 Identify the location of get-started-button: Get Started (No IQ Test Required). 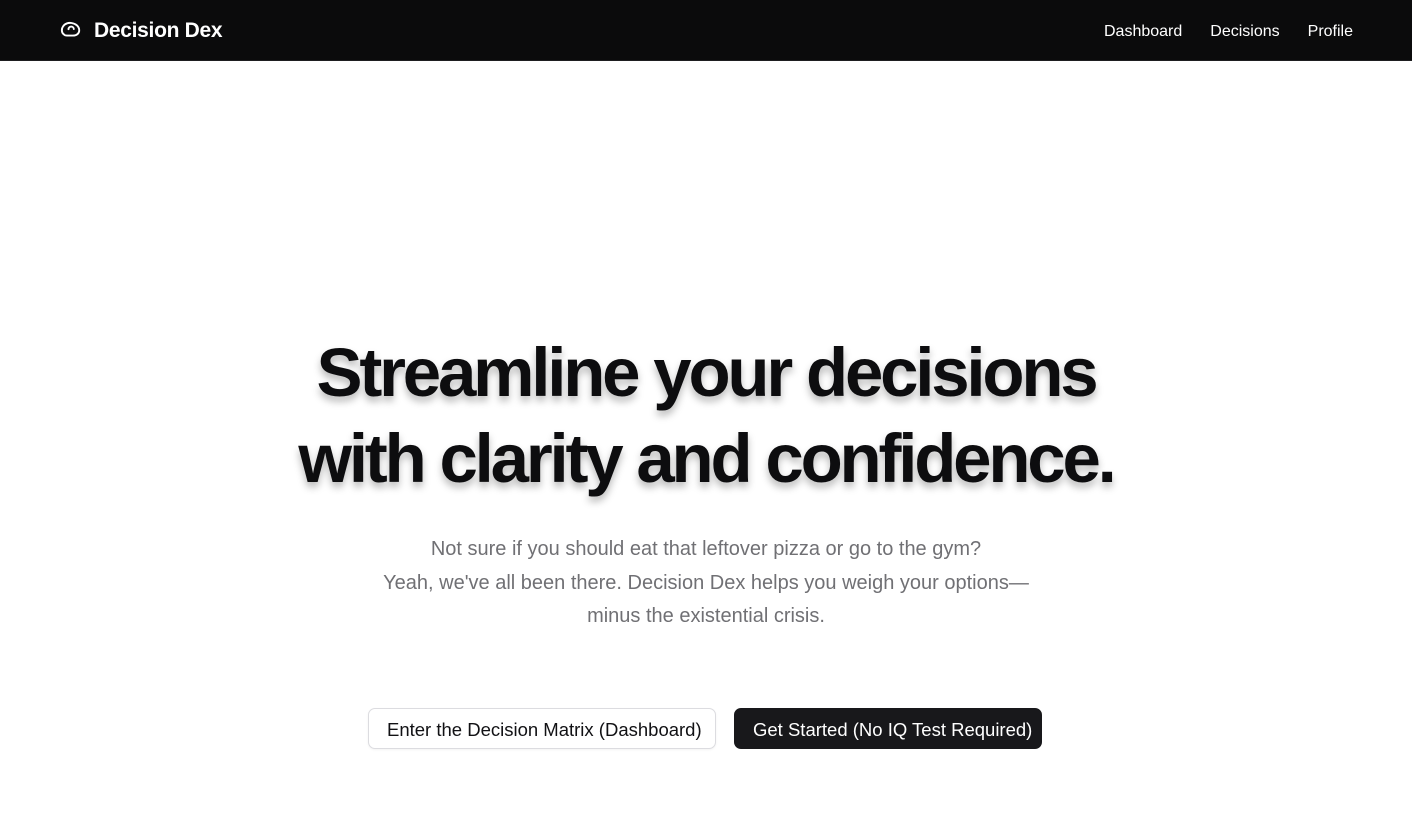
(888, 728).